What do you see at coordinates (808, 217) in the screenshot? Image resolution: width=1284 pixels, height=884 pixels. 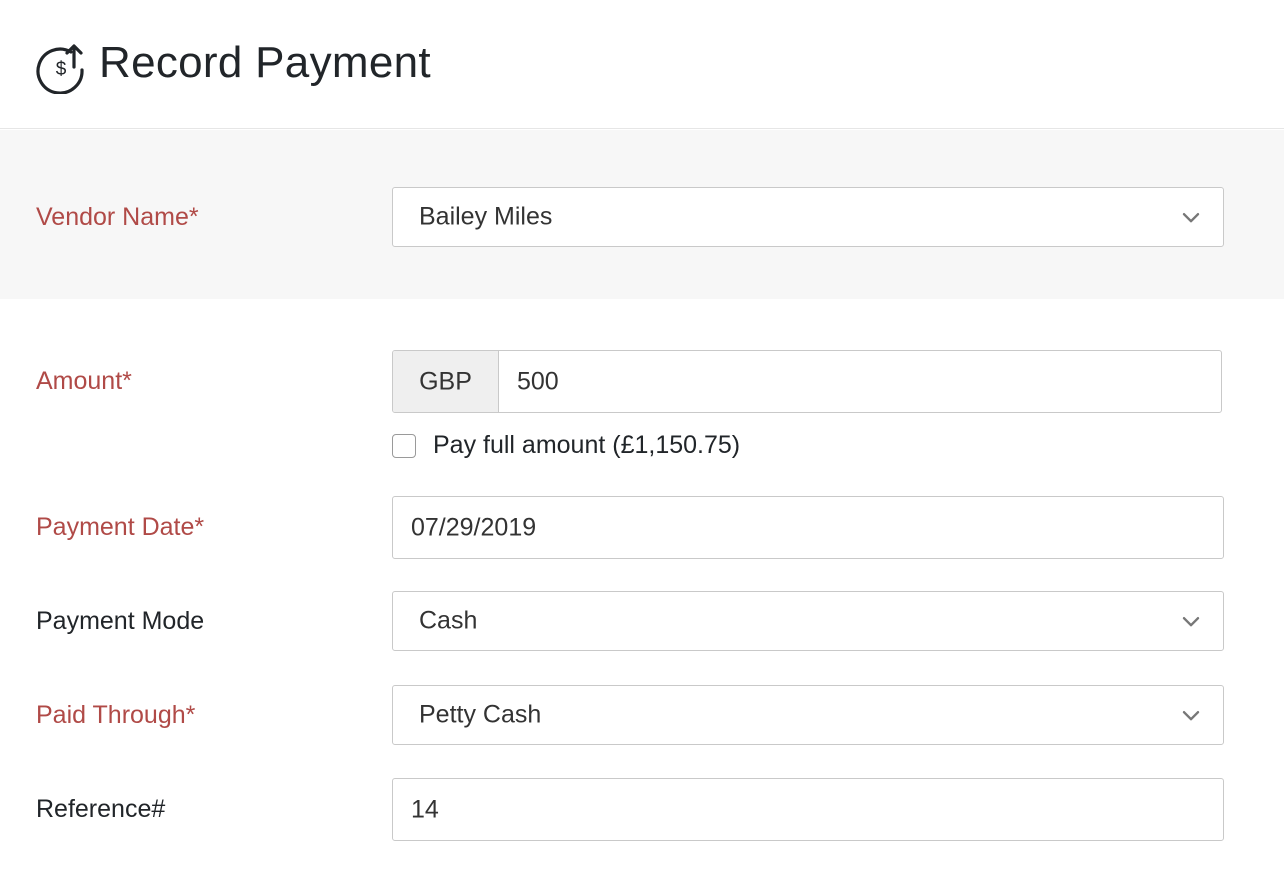 I see `vendor-name-select: Bailey Miles` at bounding box center [808, 217].